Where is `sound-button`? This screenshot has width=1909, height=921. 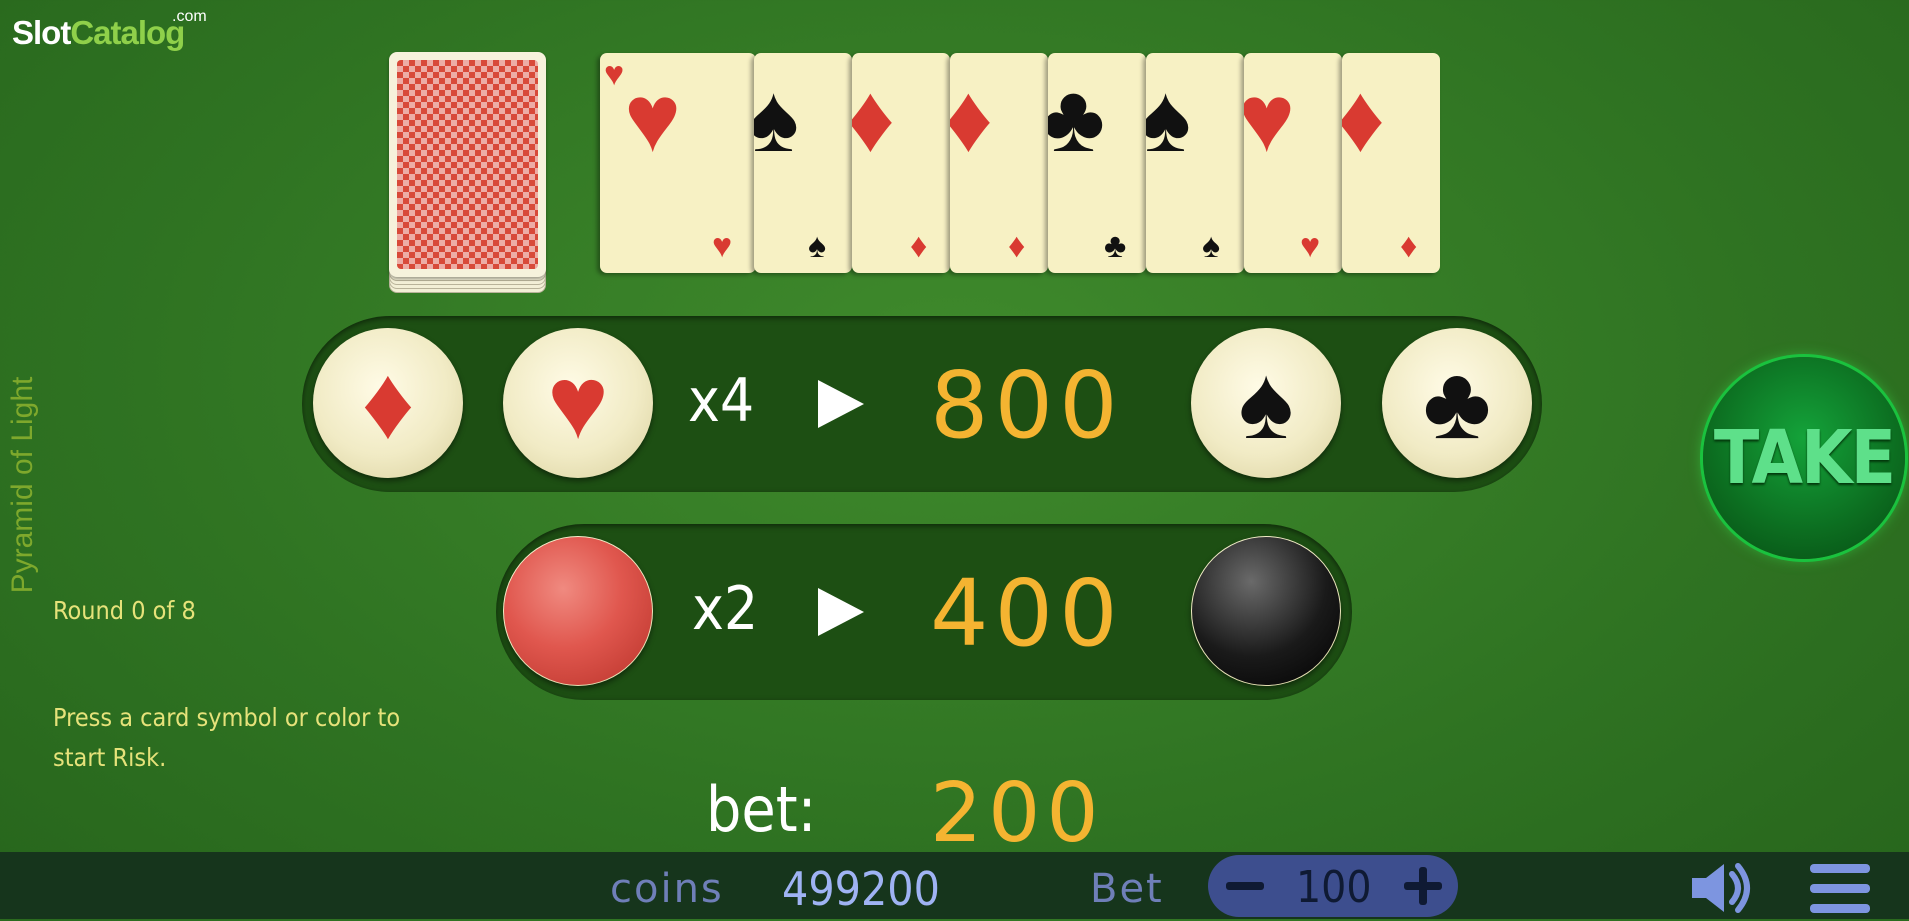
sound-button is located at coordinates (1723, 888).